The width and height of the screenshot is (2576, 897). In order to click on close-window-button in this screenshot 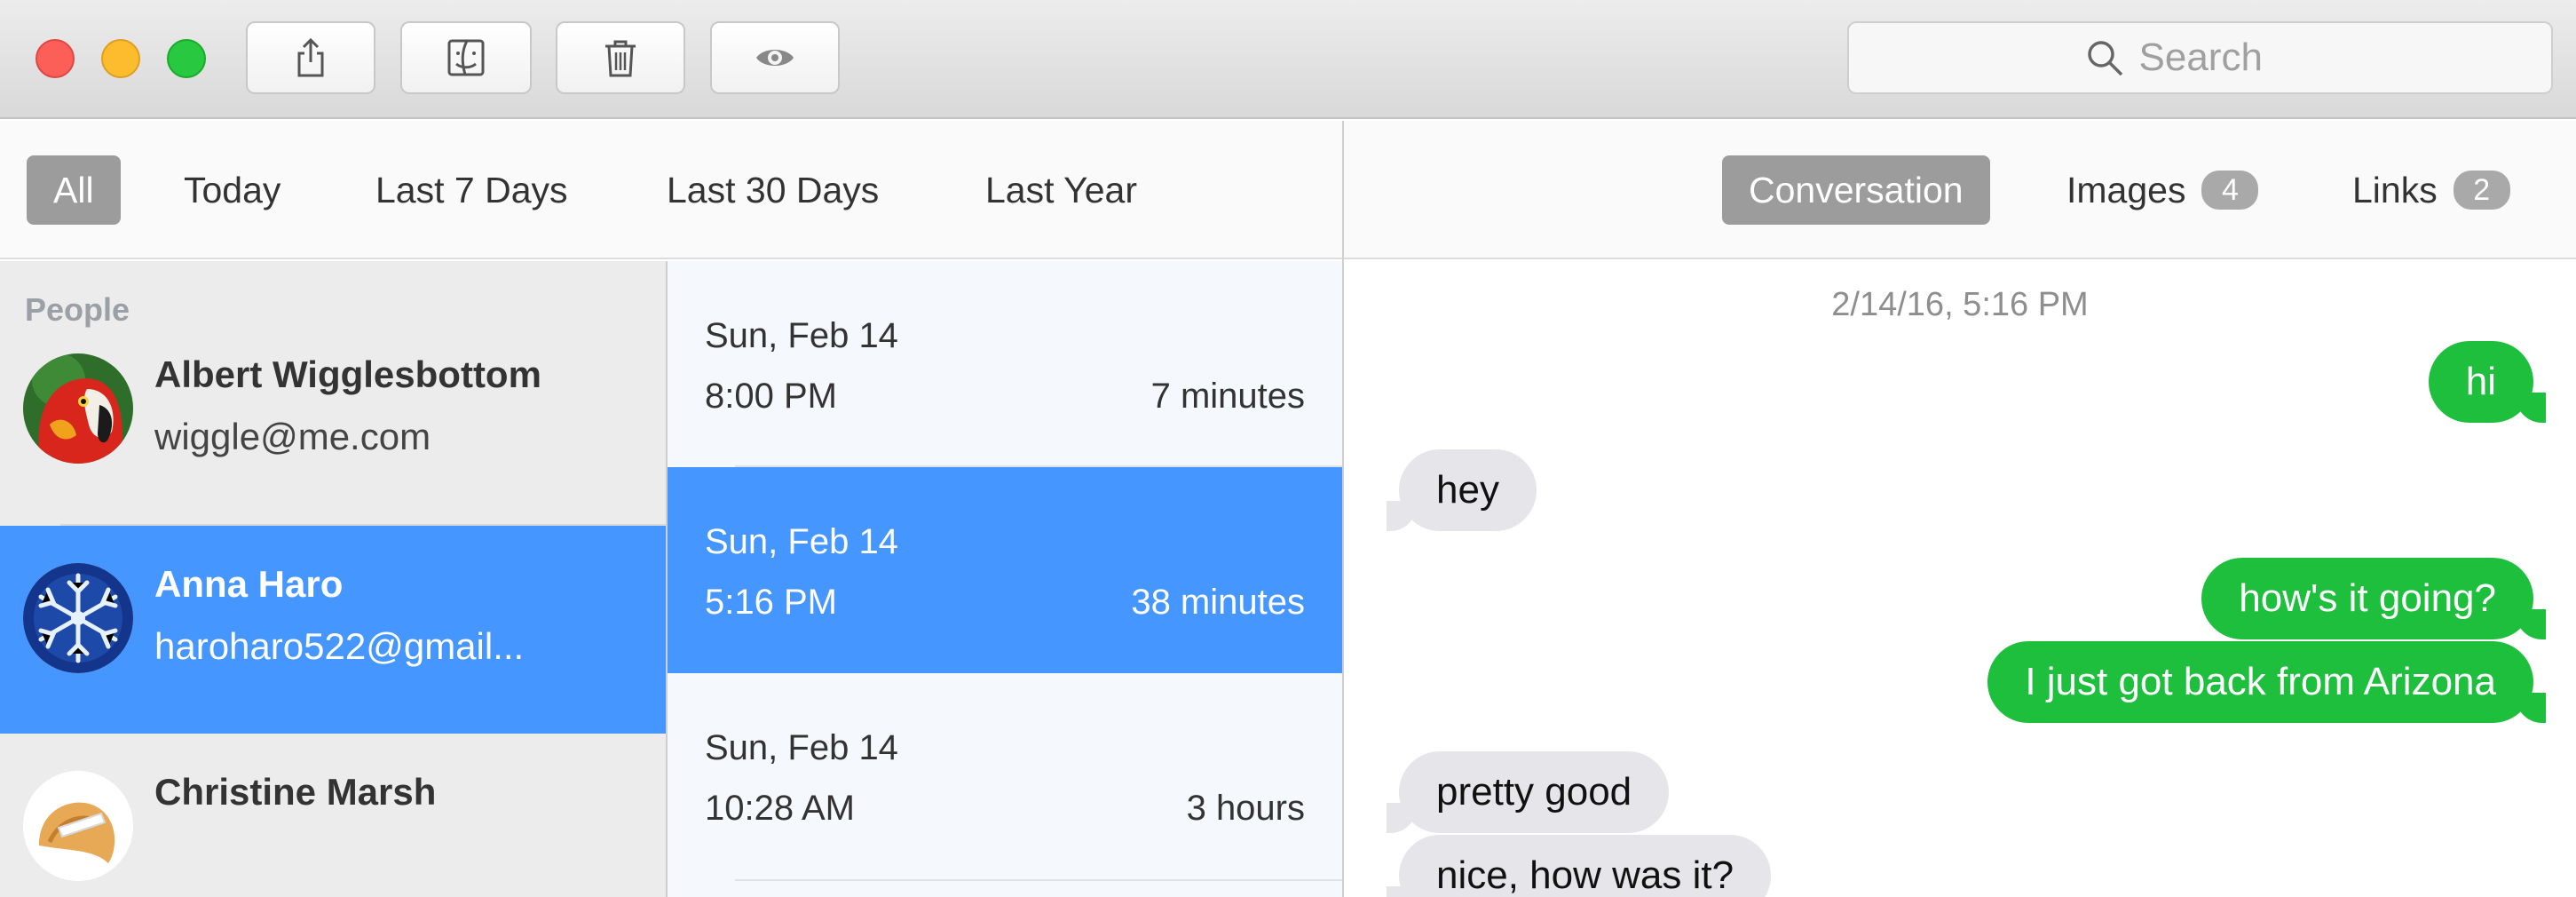, I will do `click(55, 59)`.